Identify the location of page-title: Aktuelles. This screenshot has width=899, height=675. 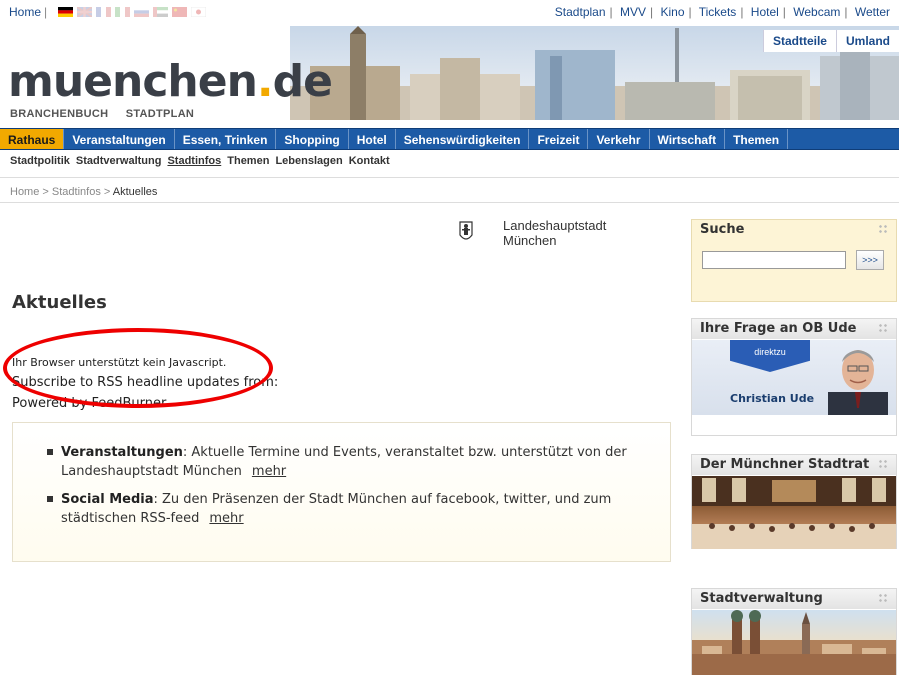
(59, 302).